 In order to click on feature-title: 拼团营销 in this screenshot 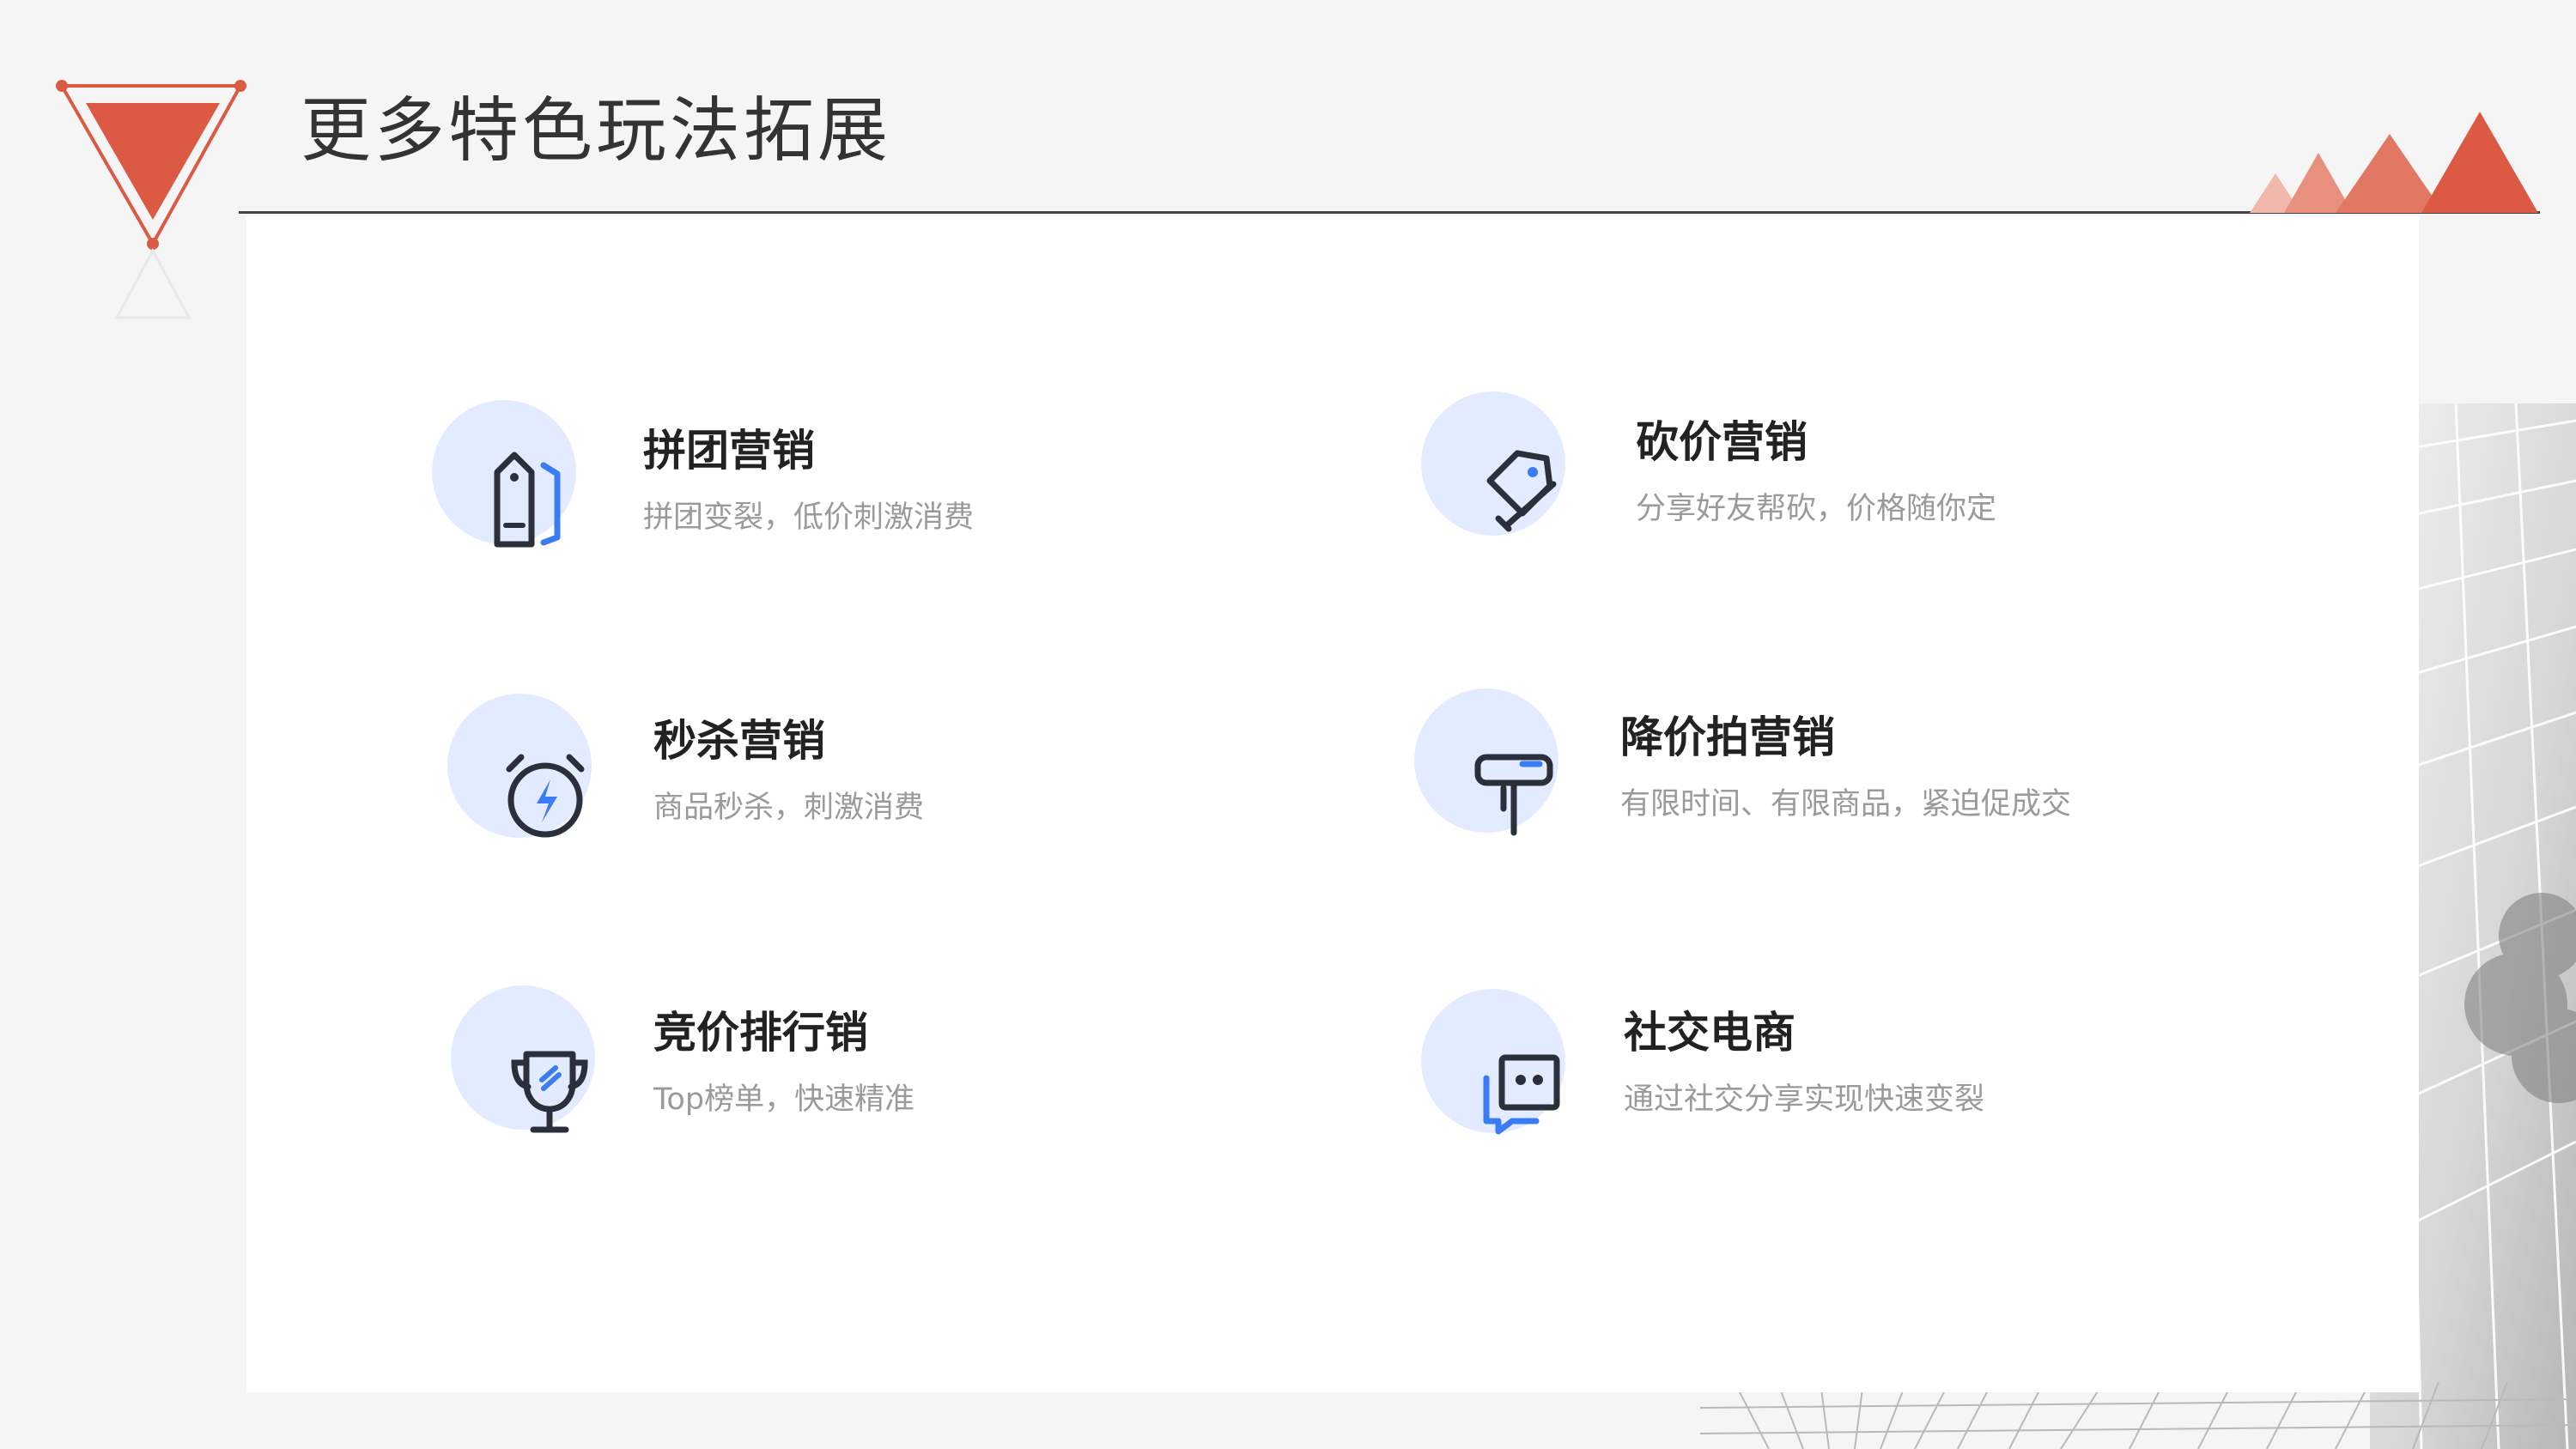, I will do `click(729, 451)`.